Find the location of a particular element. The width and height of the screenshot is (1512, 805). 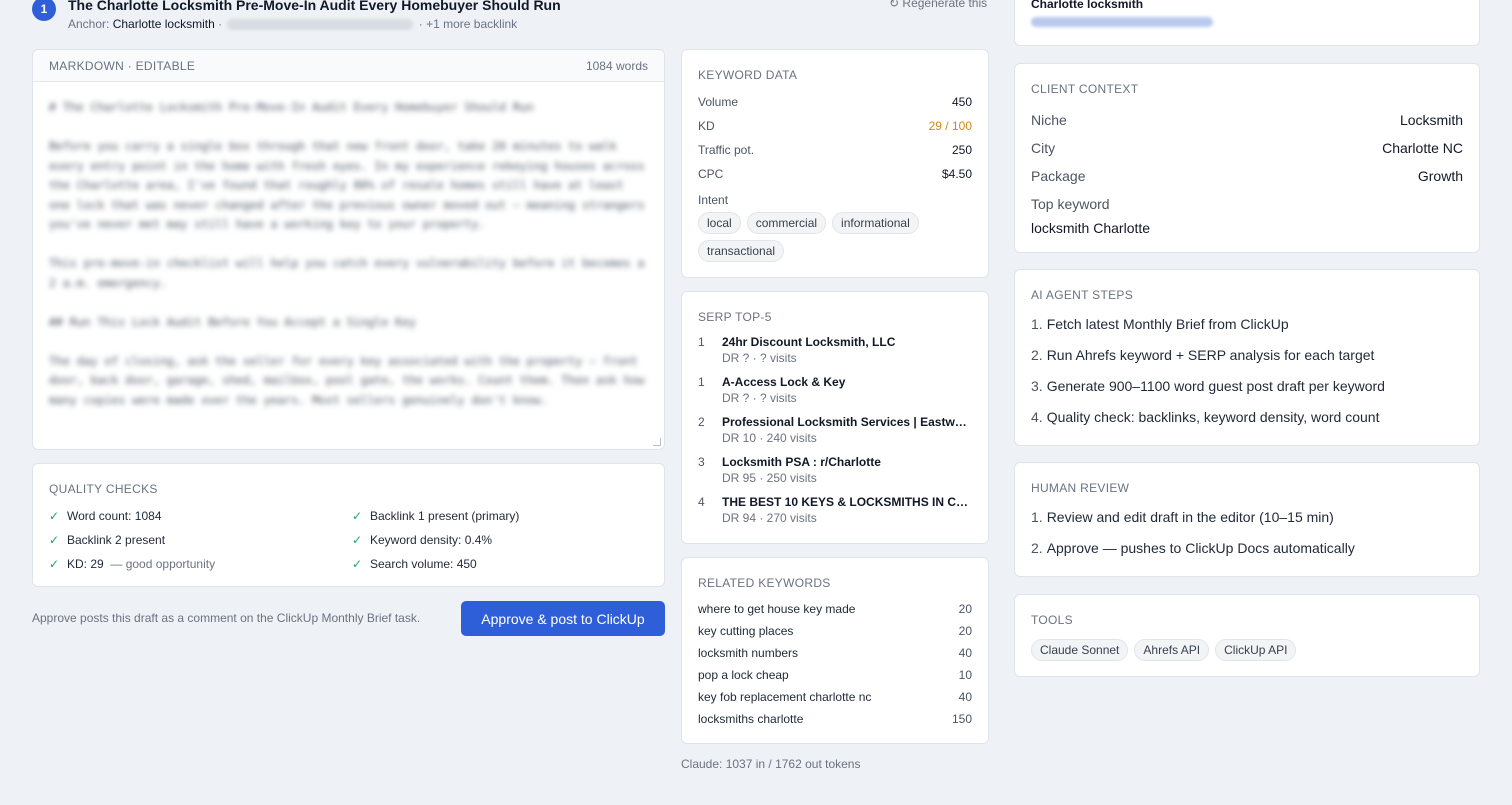

intent-pill: commercial is located at coordinates (786, 223).